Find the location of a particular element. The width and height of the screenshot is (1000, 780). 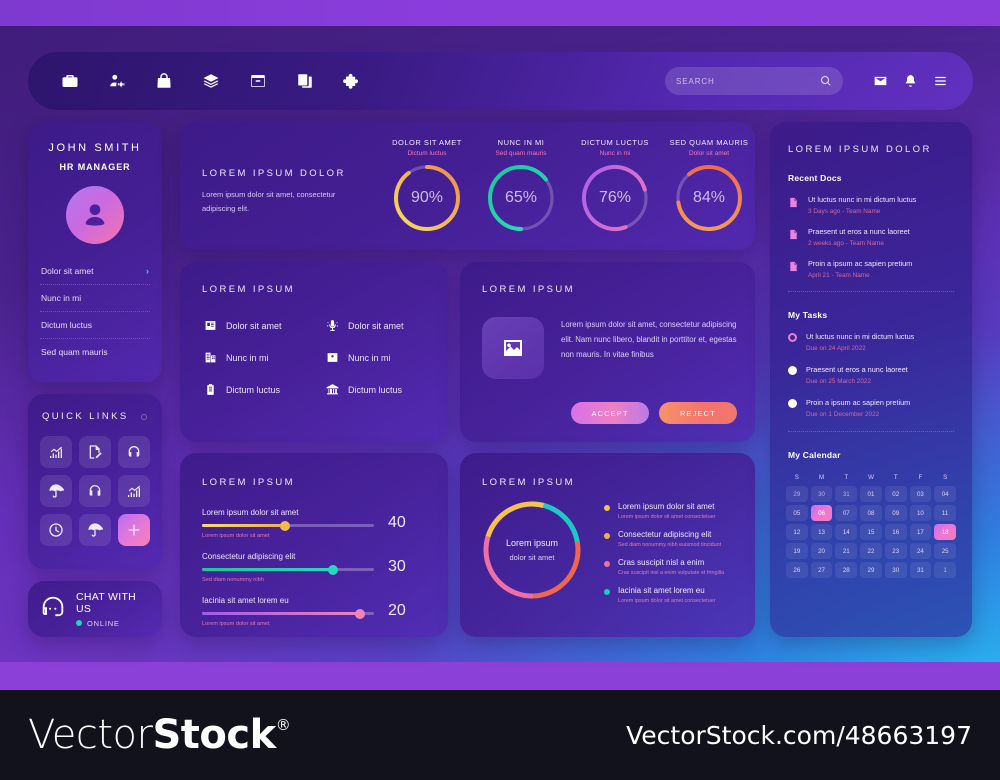

bell-icon is located at coordinates (910, 81).